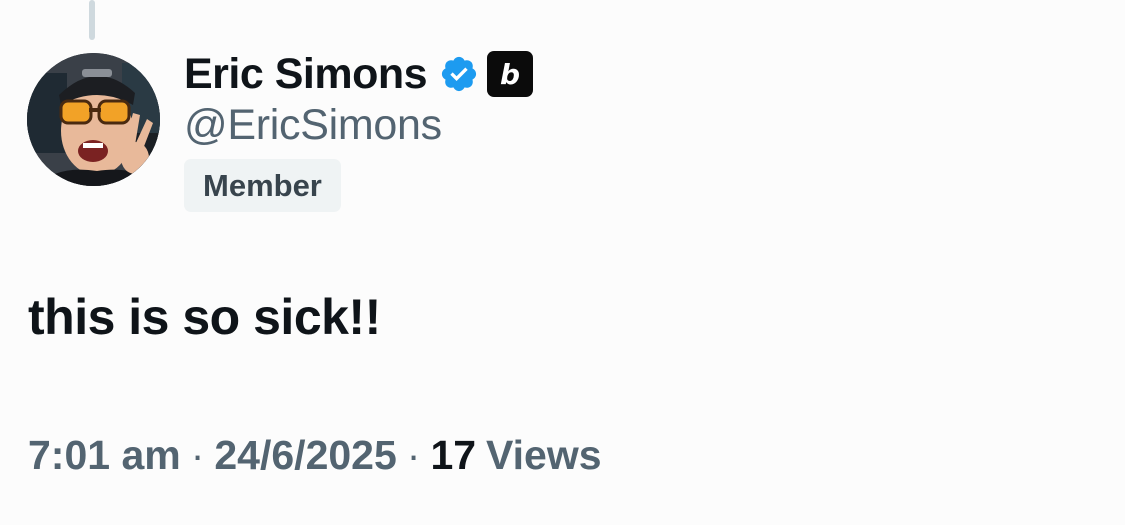  Describe the element at coordinates (305, 455) in the screenshot. I see `tweet-date: 24/6/2025` at that location.